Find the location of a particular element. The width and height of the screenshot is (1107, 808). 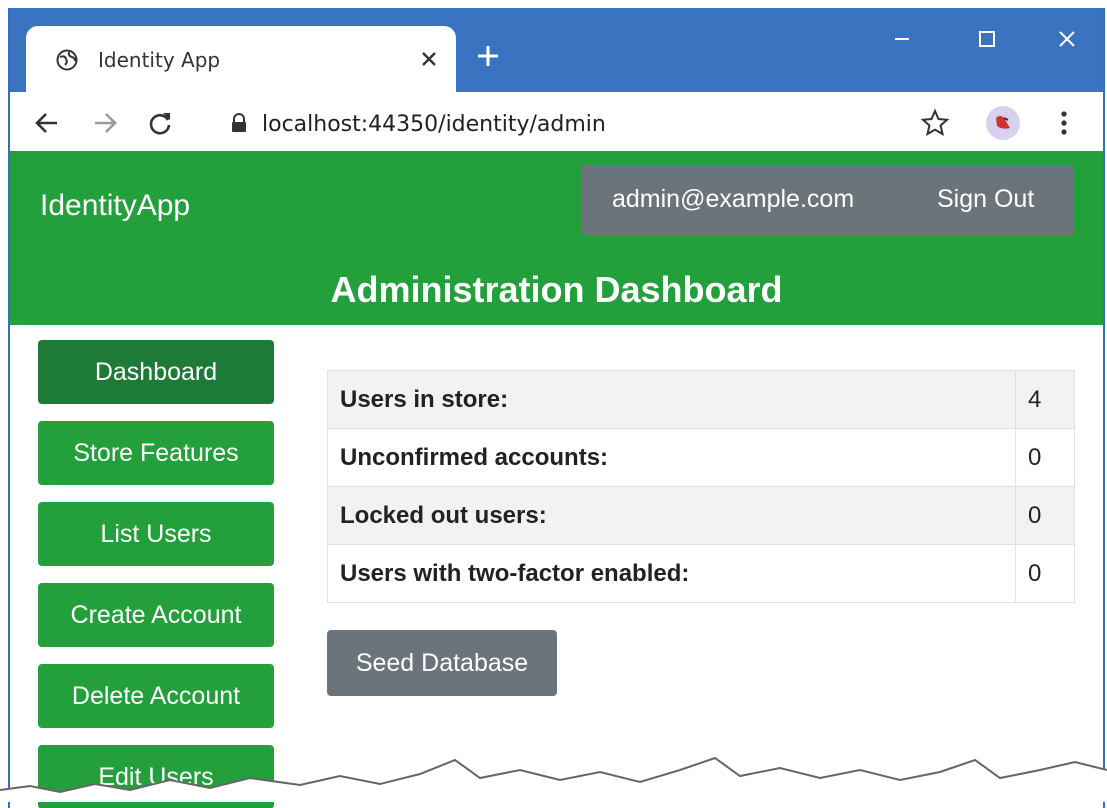

back-arrow-icon is located at coordinates (47, 123).